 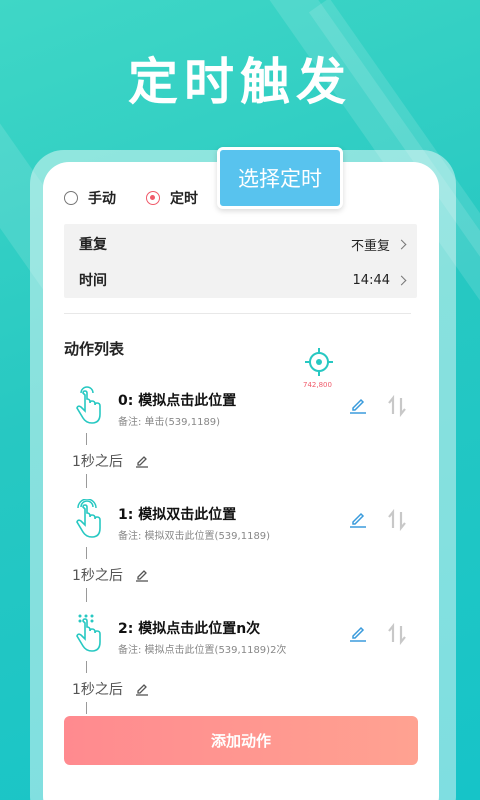 I want to click on double-tap-hand-icon, so click(x=88, y=518).